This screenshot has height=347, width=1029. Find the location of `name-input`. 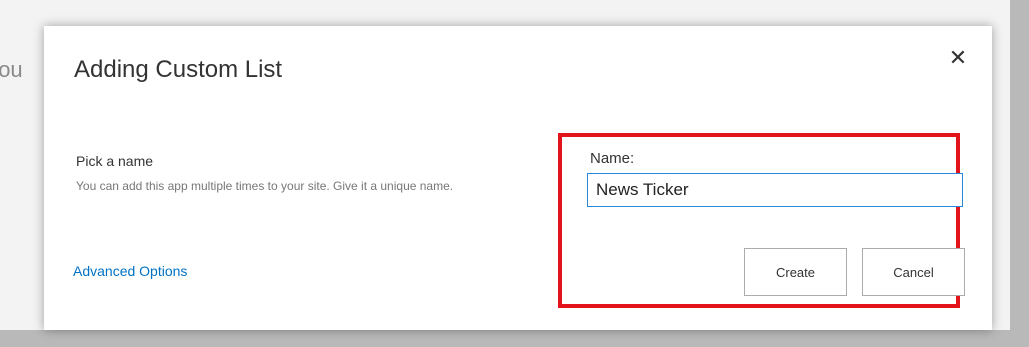

name-input is located at coordinates (775, 190).